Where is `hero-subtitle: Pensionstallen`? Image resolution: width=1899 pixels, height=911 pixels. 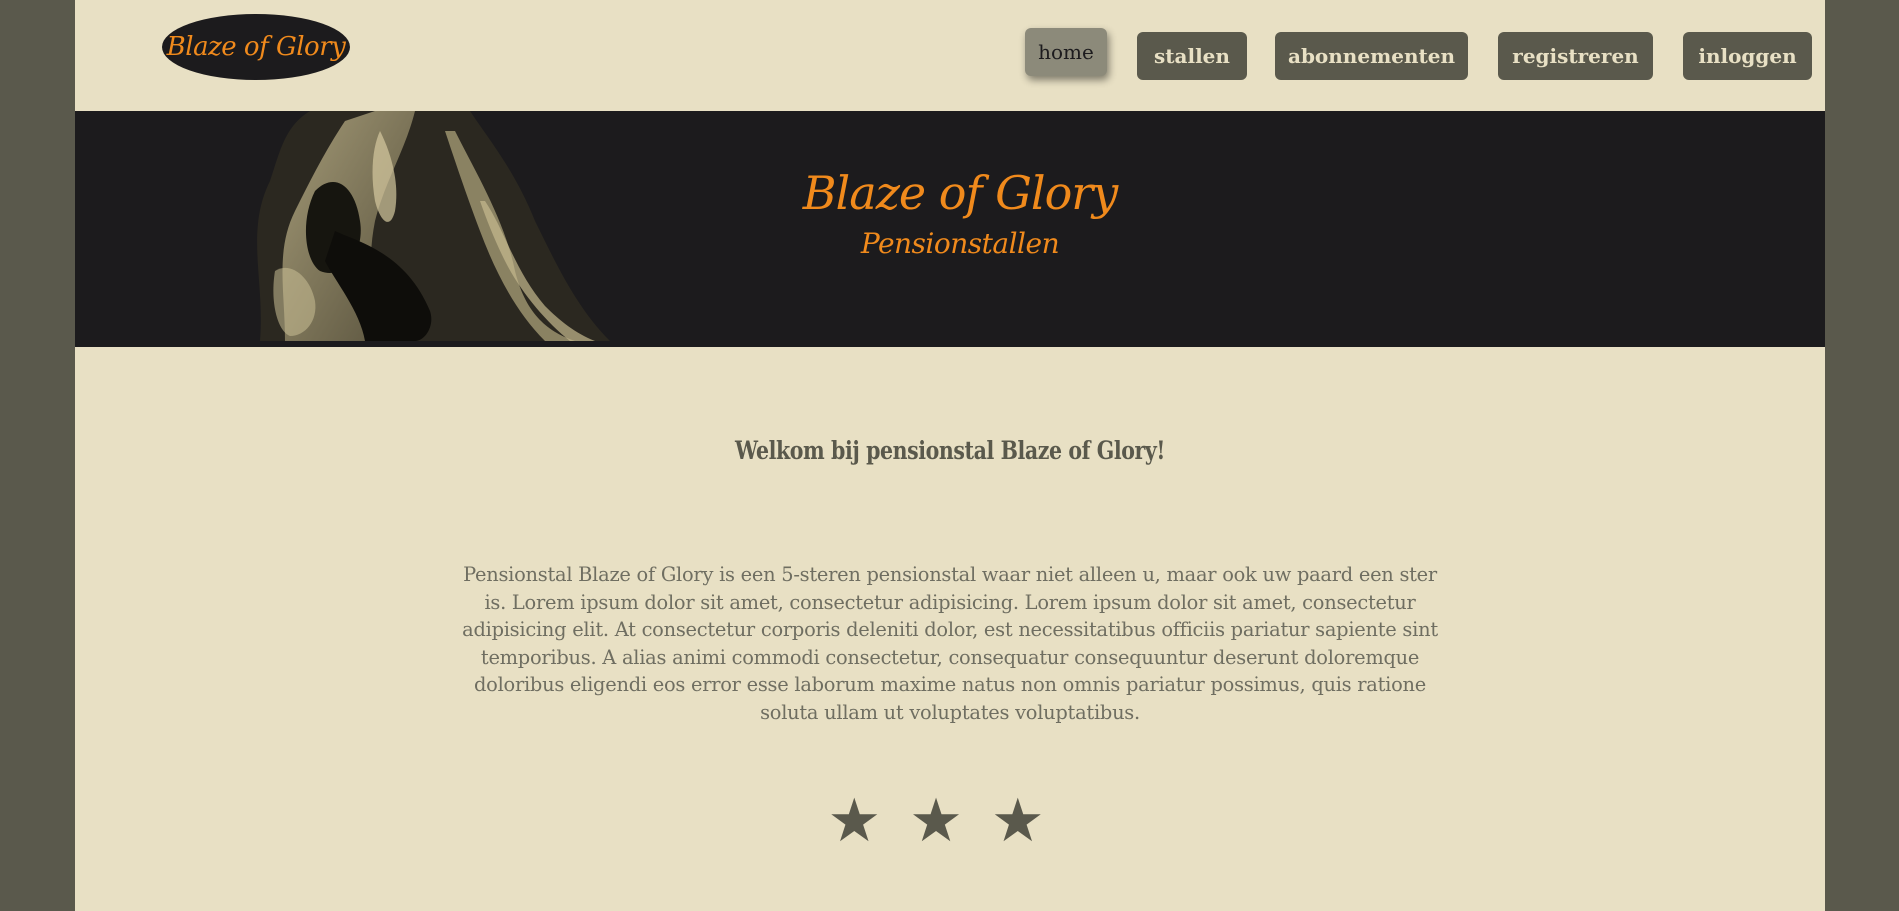 hero-subtitle: Pensionstallen is located at coordinates (960, 243).